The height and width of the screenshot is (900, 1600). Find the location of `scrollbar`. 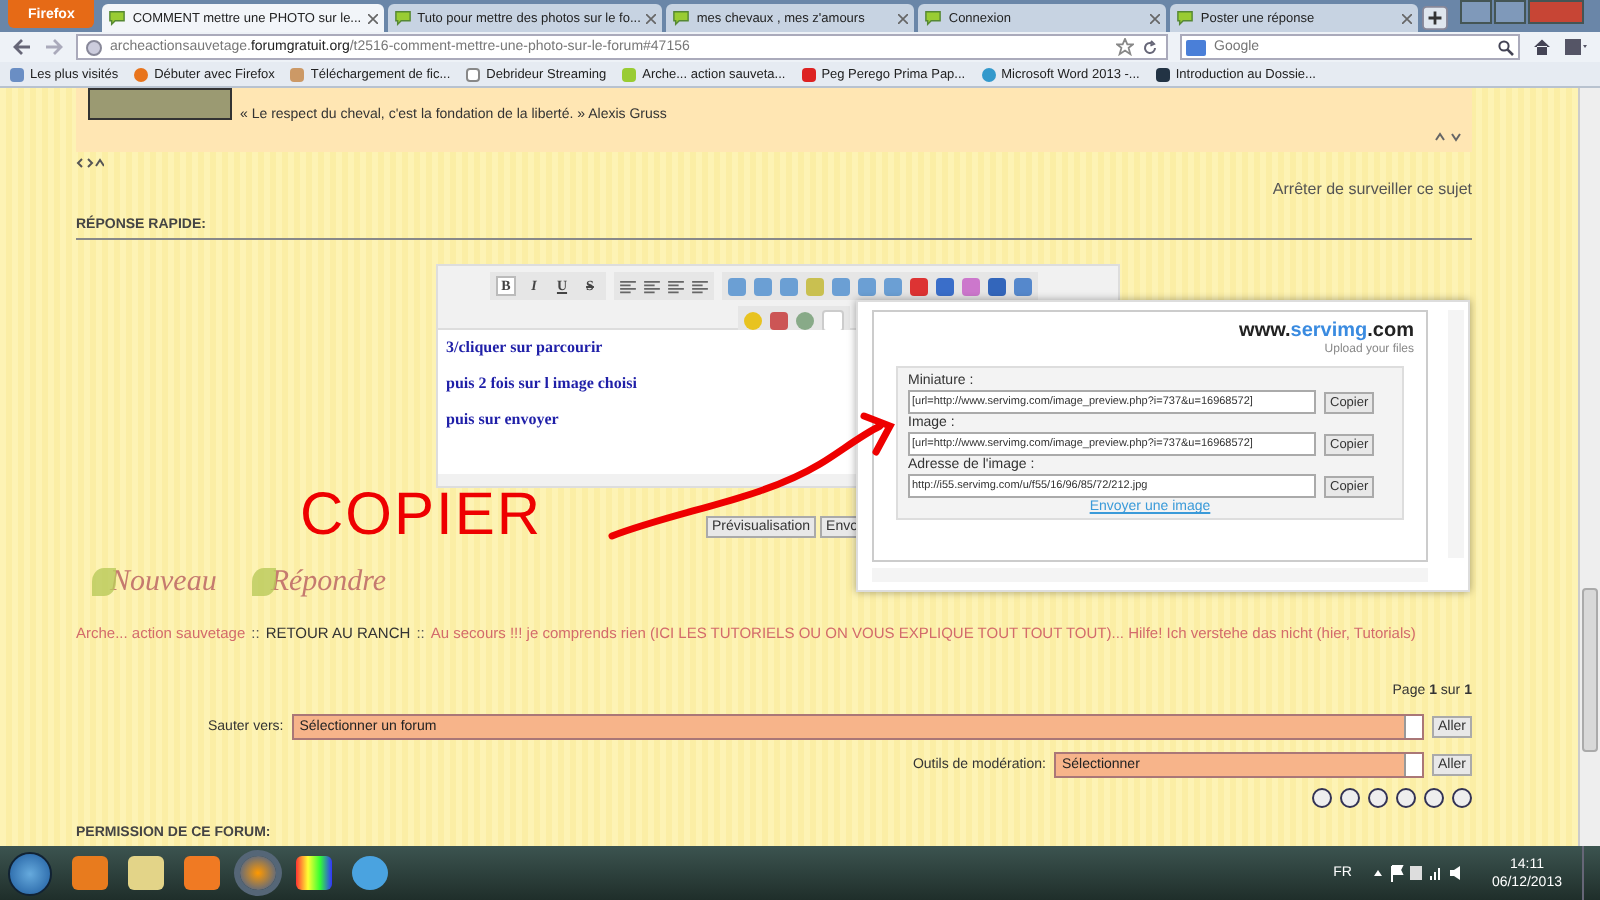

scrollbar is located at coordinates (1589, 467).